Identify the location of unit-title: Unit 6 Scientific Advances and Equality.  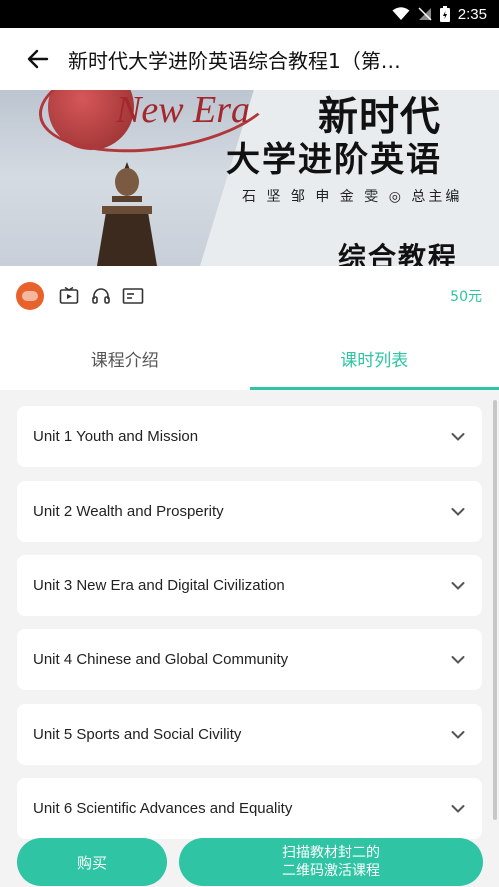
(163, 808).